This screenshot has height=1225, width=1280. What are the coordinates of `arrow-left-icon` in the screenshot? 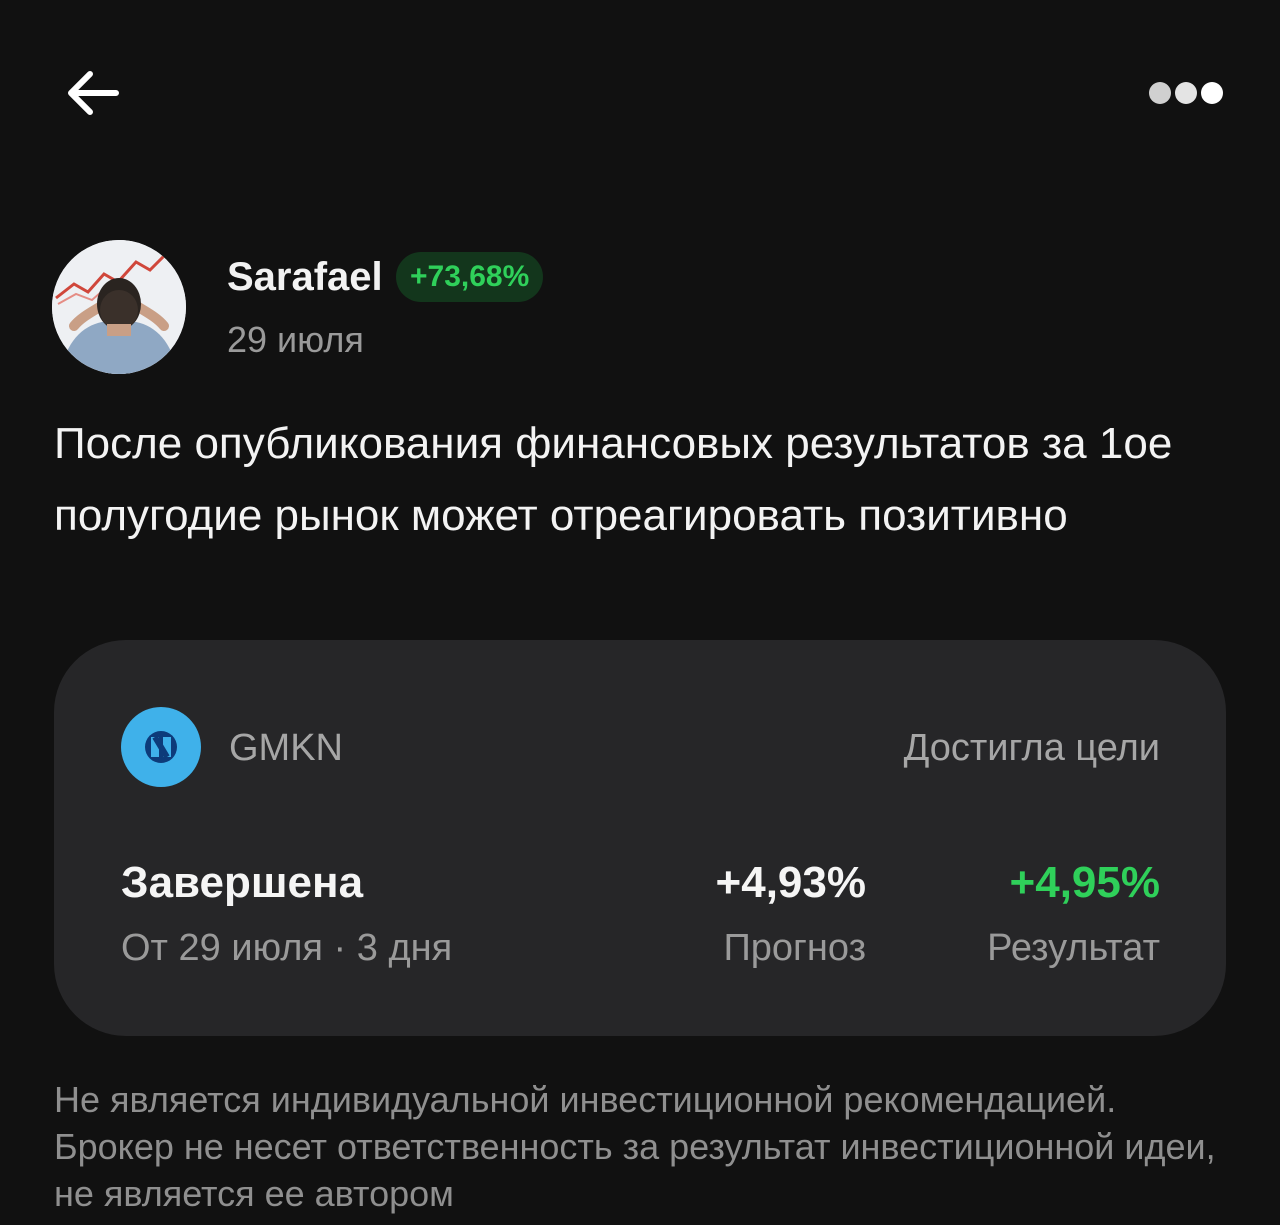 It's located at (93, 93).